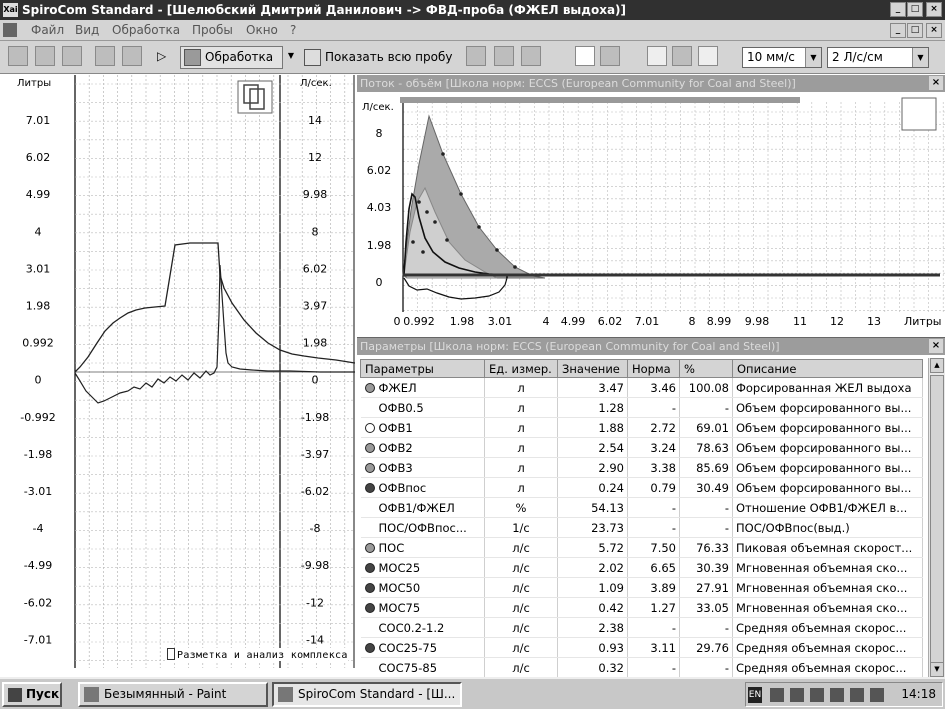  What do you see at coordinates (231, 57) in the screenshot?
I see `process-button: Обработка` at bounding box center [231, 57].